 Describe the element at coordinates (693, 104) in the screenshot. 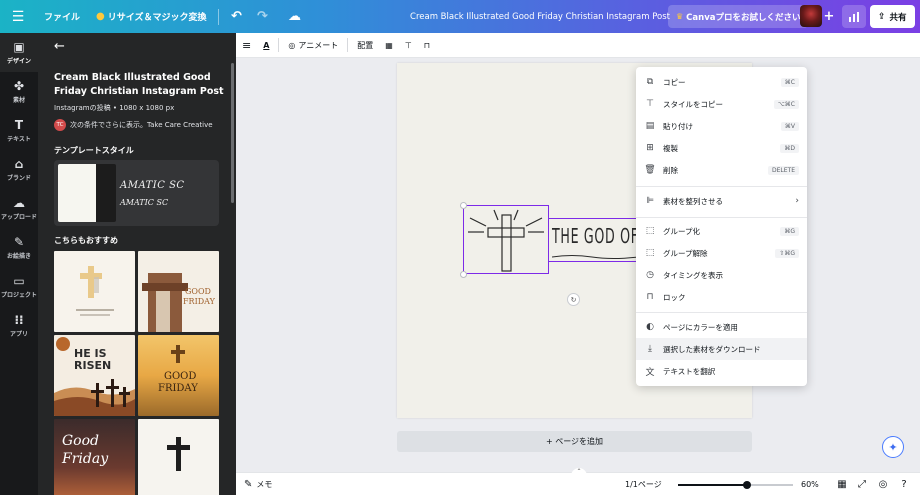

I see `menu-item-label: スタイルをコピー` at that location.